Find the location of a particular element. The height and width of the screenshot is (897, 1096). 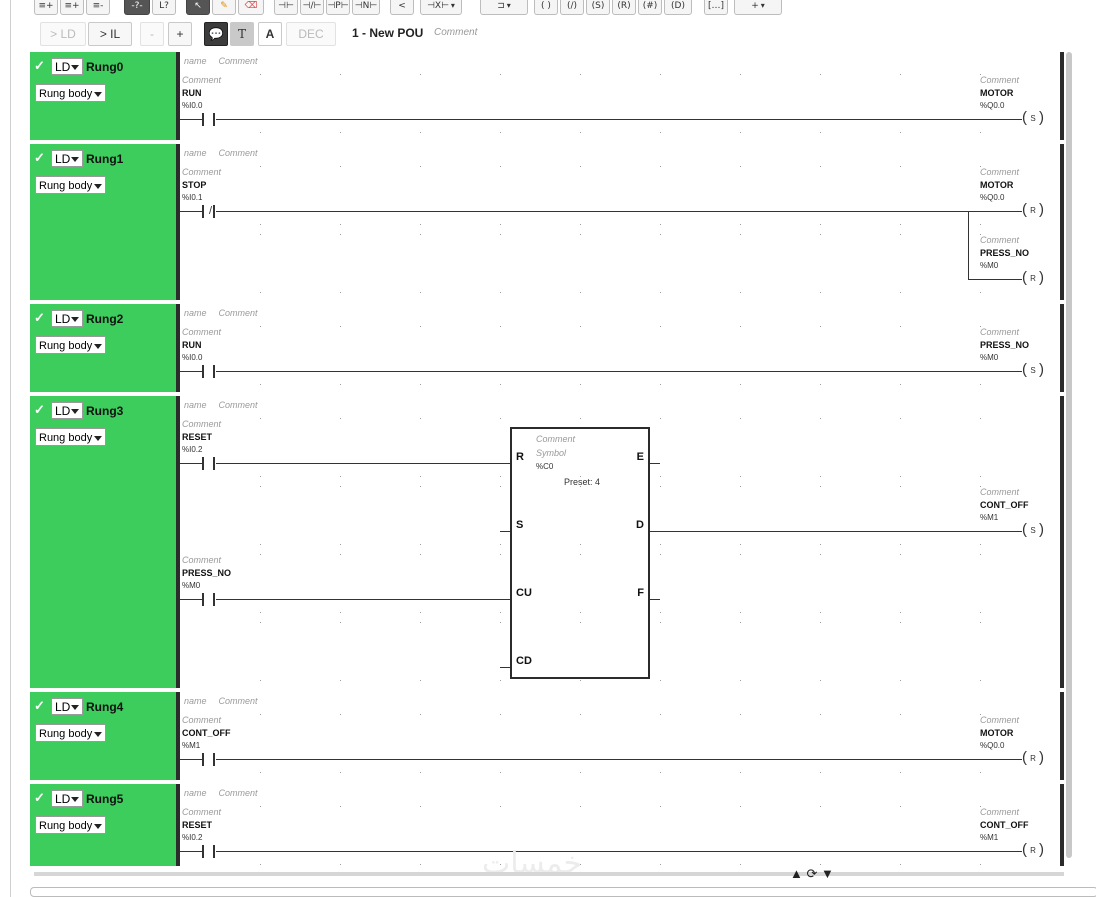

rising-coil-icon: (#) is located at coordinates (650, 7).